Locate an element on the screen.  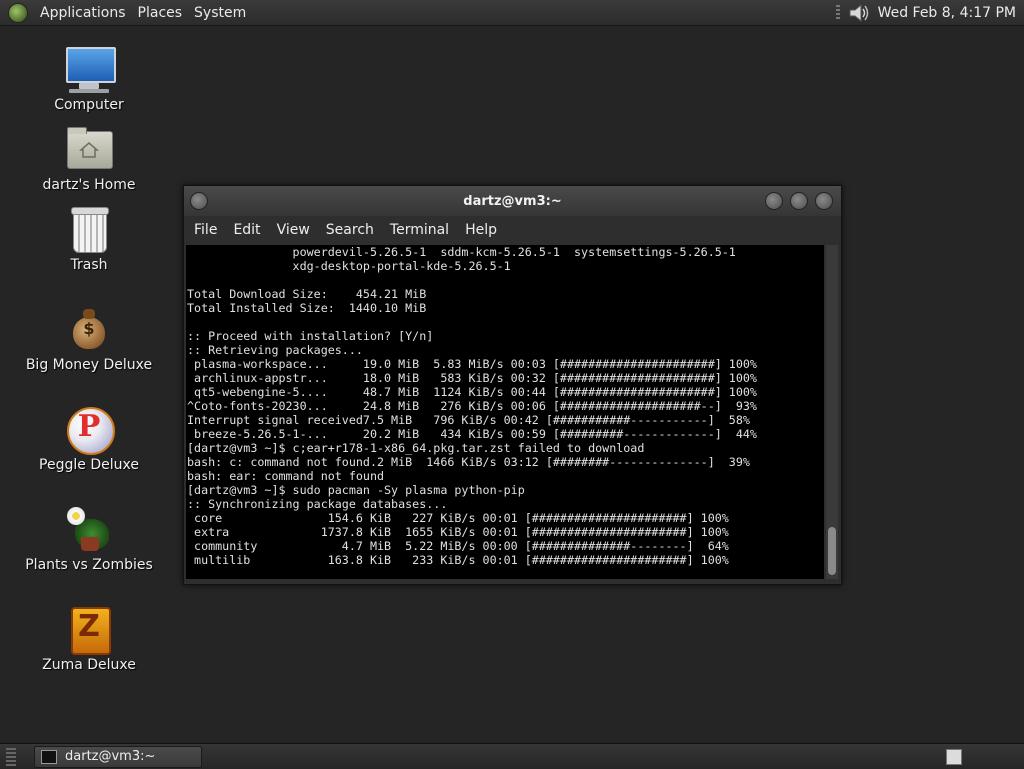
close-button is located at coordinates (824, 201).